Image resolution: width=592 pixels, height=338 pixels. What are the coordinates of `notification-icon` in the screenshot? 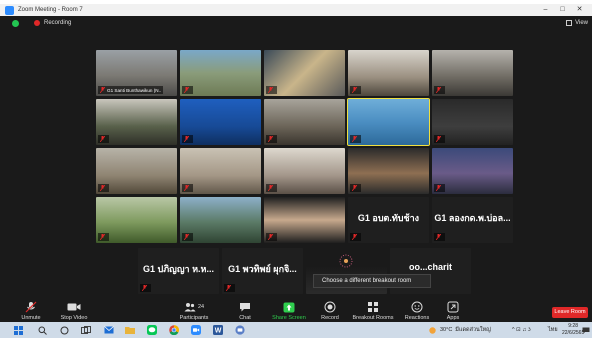 It's located at (586, 330).